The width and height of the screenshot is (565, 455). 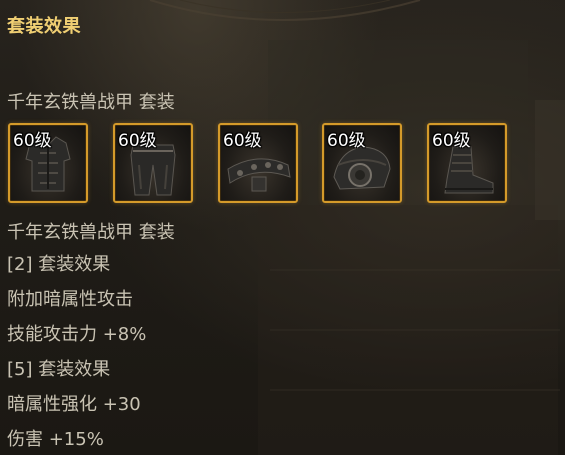 What do you see at coordinates (59, 369) in the screenshot?
I see `effect-tier-header: [5] 套装效果` at bounding box center [59, 369].